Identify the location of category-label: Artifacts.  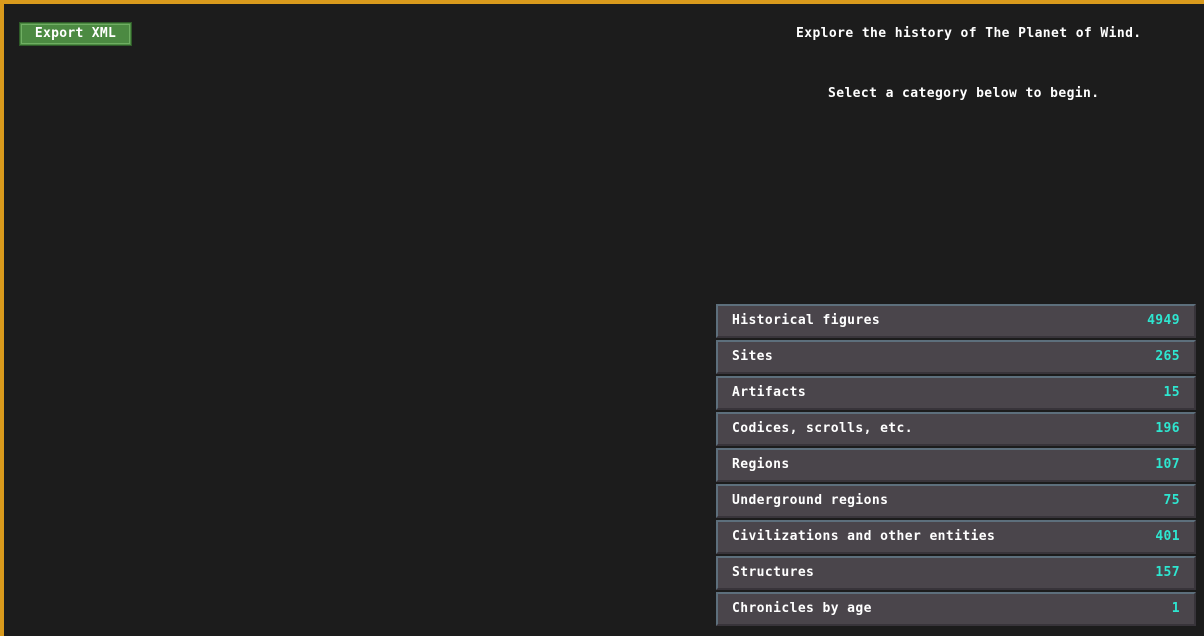
(769, 392).